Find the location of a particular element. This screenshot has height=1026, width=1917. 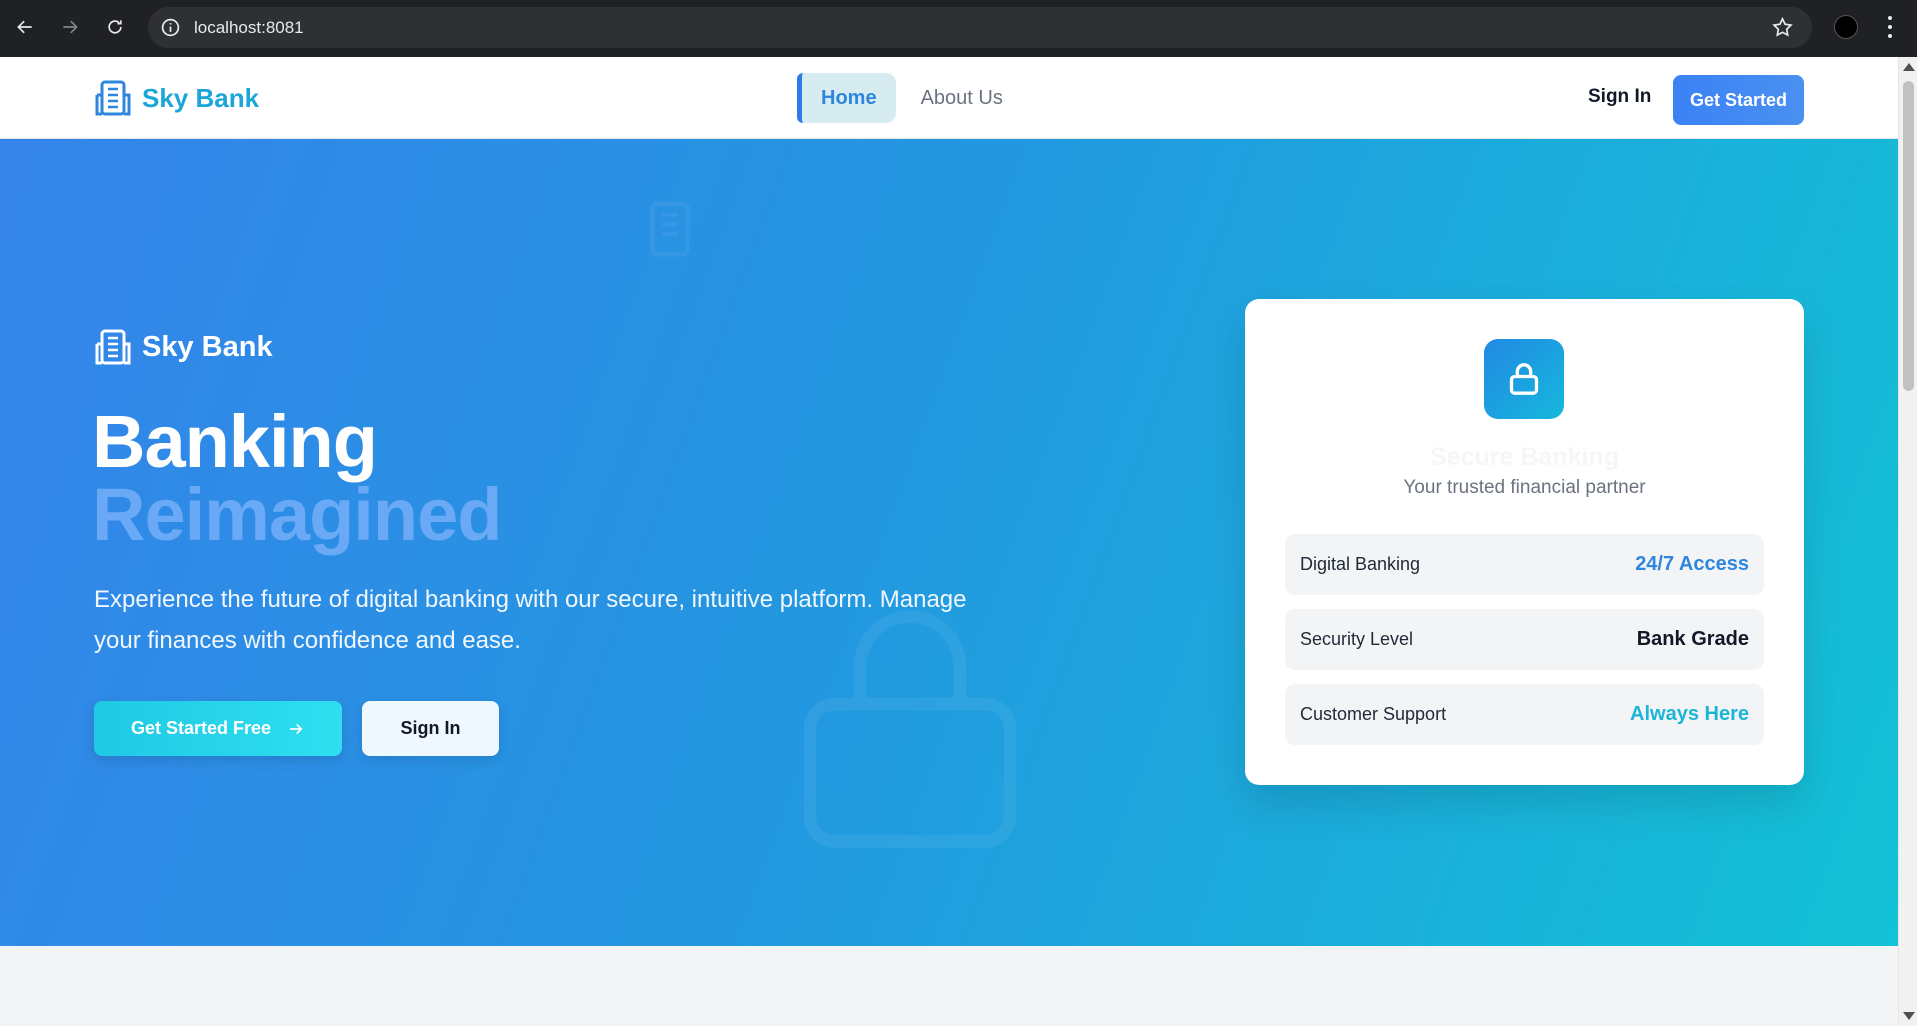

forward-button is located at coordinates (70, 27).